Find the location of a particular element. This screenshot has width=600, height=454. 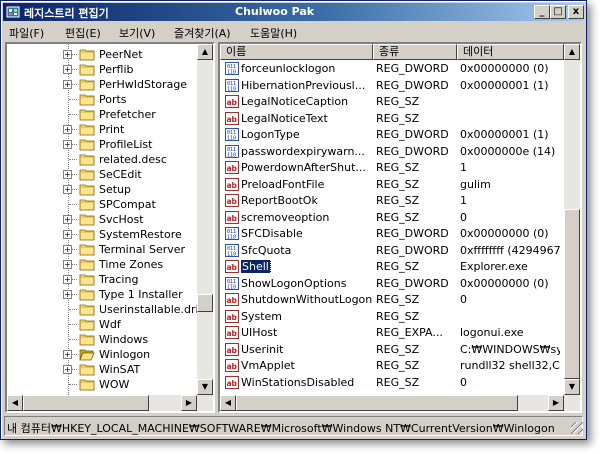

menu-view: 보기(V) is located at coordinates (137, 33).